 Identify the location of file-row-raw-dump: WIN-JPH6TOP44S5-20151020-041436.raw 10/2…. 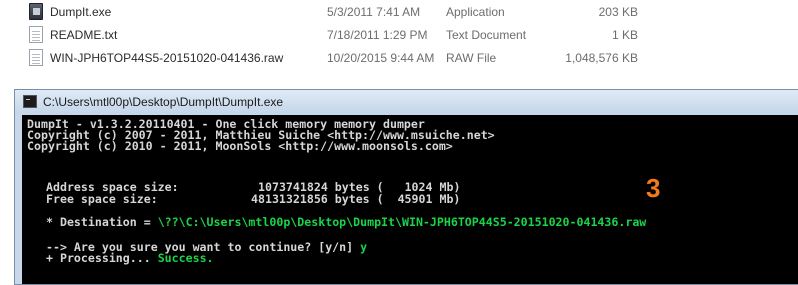
(399, 58).